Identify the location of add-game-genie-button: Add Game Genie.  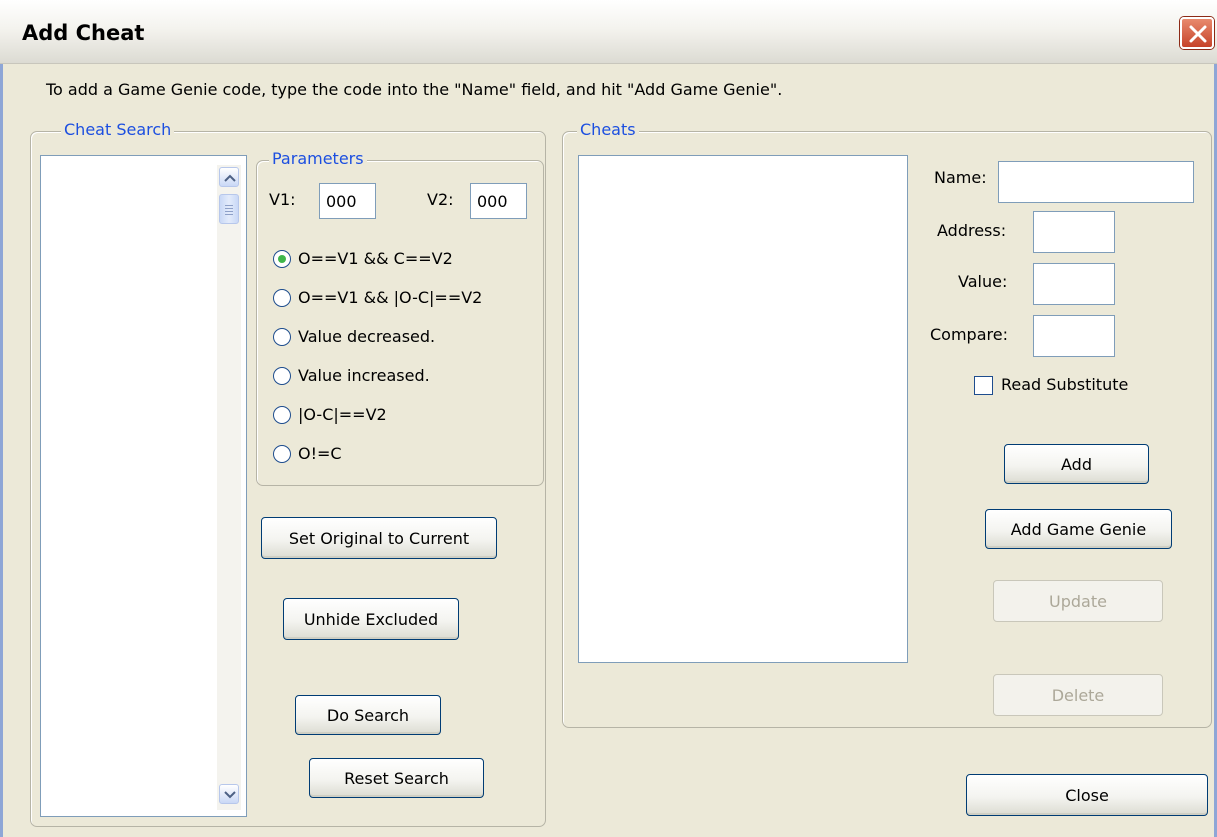
(1078, 529).